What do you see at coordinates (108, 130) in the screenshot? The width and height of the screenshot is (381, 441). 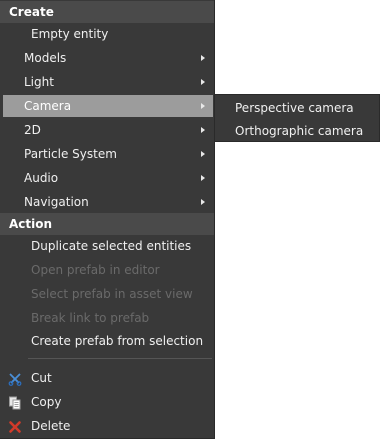 I see `menu-item-2d: 2D` at bounding box center [108, 130].